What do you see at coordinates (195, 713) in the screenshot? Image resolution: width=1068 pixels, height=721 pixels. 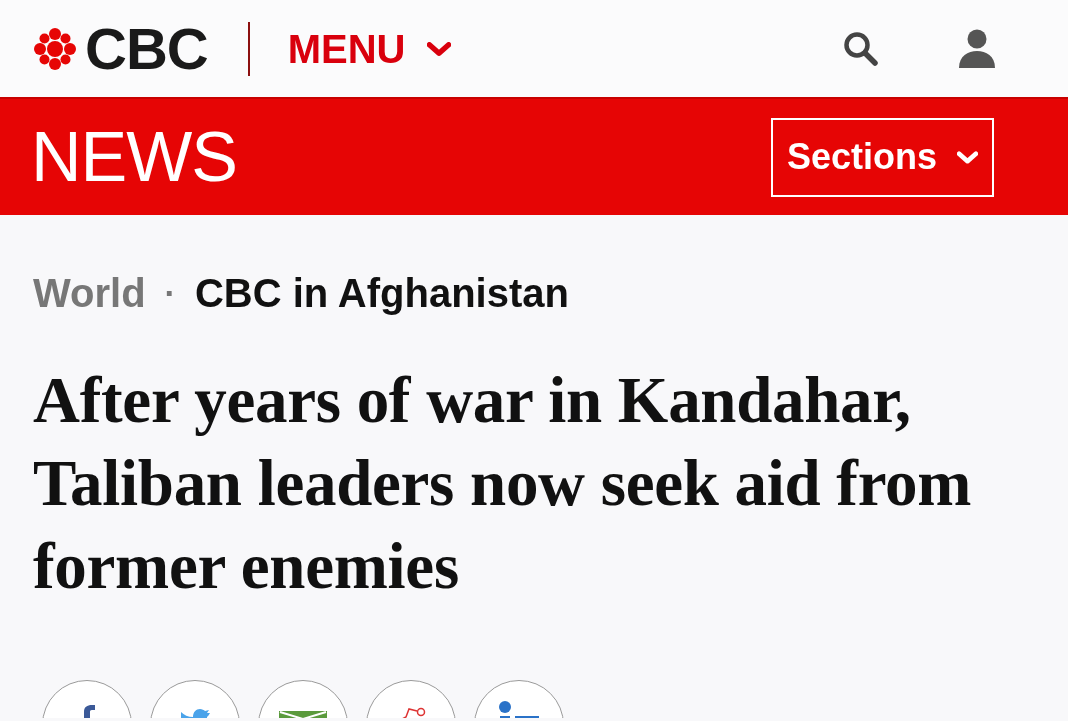 I see `bird-icon` at bounding box center [195, 713].